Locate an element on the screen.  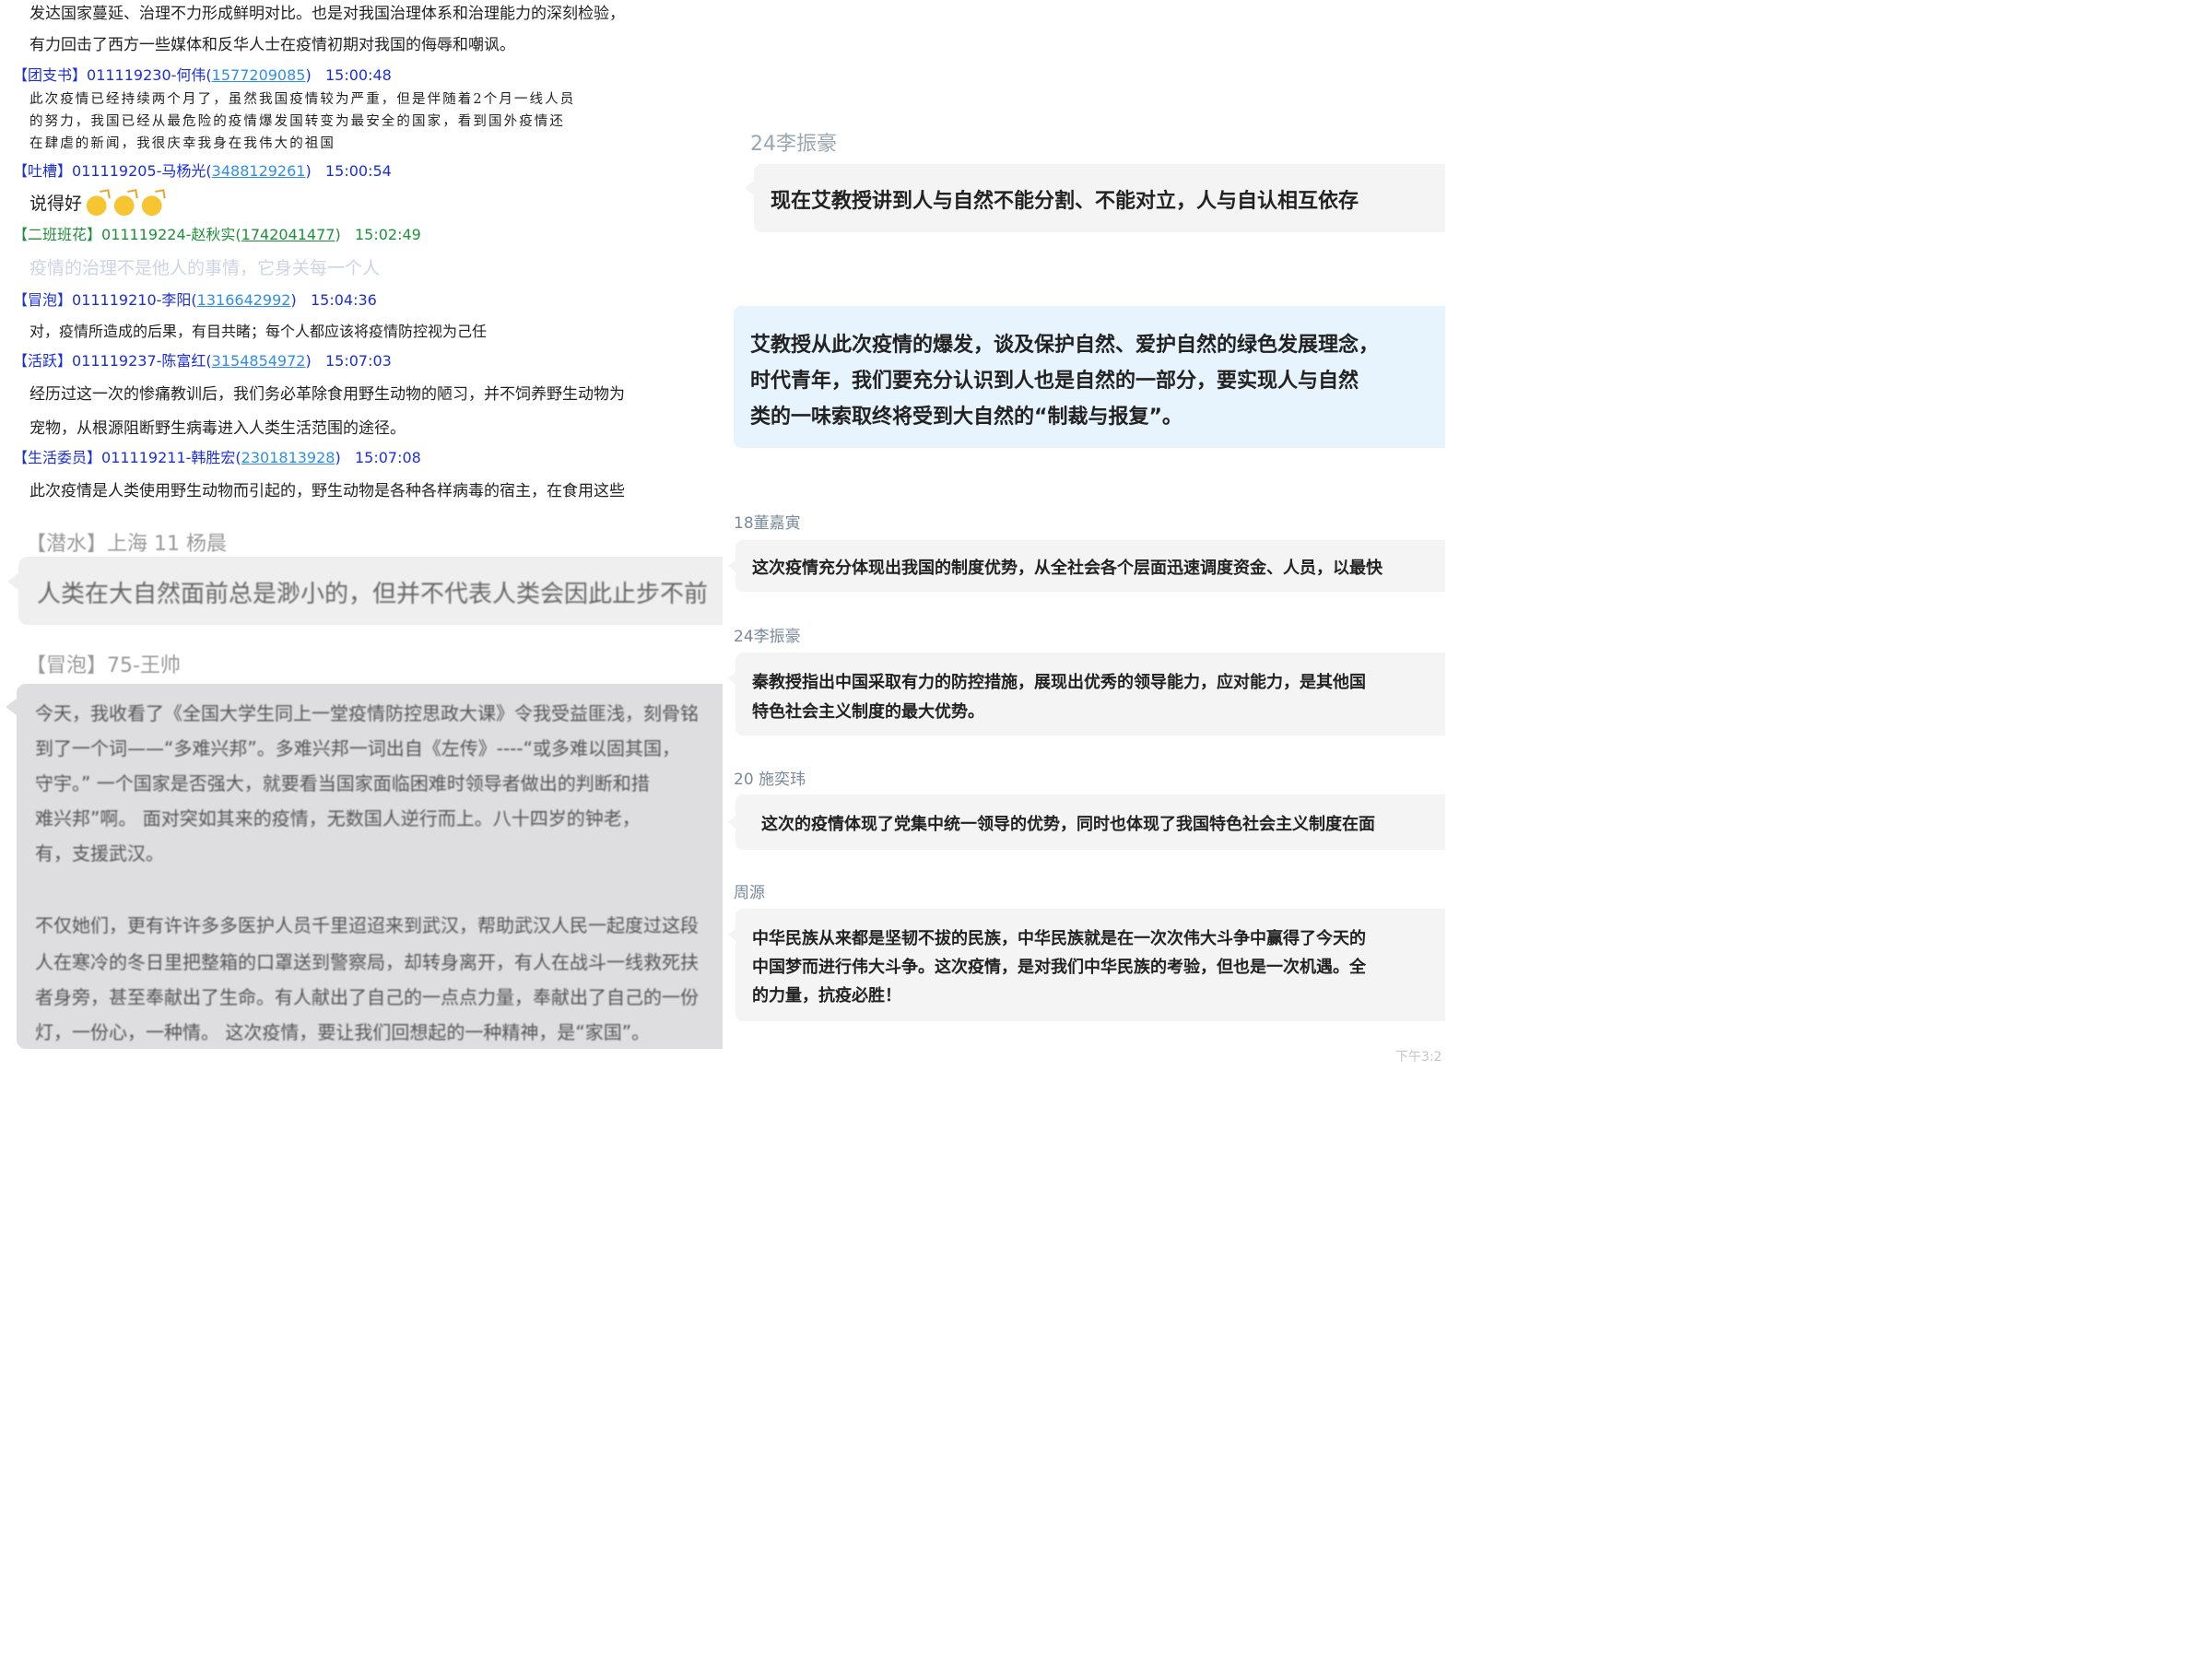
chat-bubble: 现在艾教授讲到人与自然不能分割、不能对立，人与自认相互依存 is located at coordinates (1099, 198).